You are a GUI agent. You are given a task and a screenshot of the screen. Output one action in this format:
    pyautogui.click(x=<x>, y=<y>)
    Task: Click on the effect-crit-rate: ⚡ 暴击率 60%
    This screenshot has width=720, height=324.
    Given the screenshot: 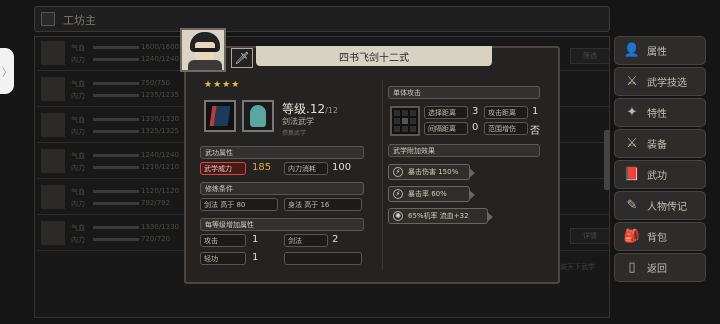 What is the action you would take?
    pyautogui.click(x=431, y=194)
    